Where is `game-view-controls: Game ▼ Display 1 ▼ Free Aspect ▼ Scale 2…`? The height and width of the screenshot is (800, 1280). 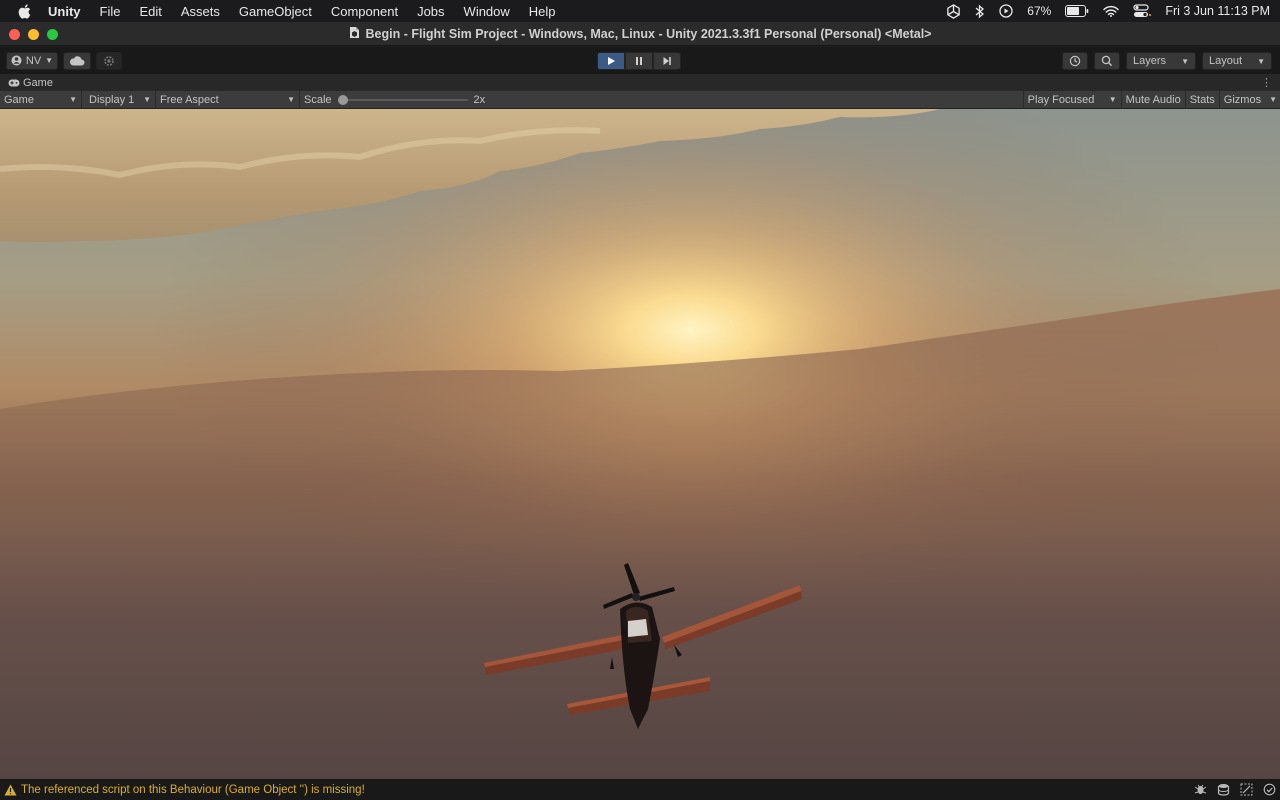
game-view-controls: Game ▼ Display 1 ▼ Free Aspect ▼ Scale 2… is located at coordinates (640, 99).